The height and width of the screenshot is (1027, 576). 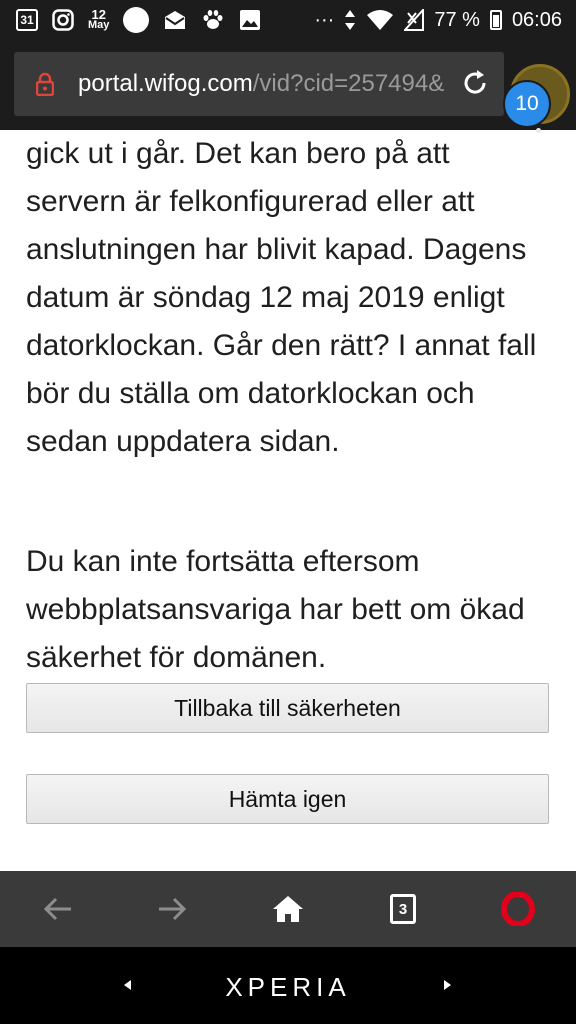 What do you see at coordinates (250, 20) in the screenshot?
I see `image-icon` at bounding box center [250, 20].